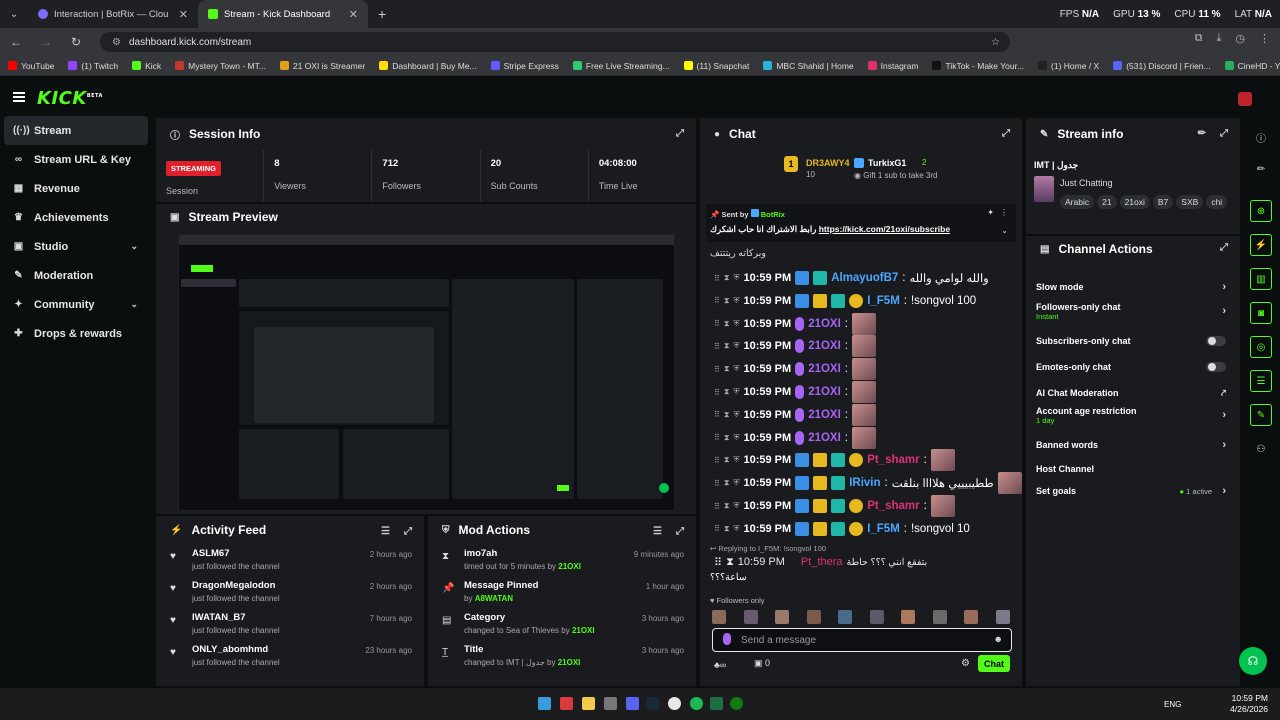 The height and width of the screenshot is (720, 1280). What do you see at coordinates (1261, 449) in the screenshot?
I see `users-icon: ⚇` at bounding box center [1261, 449].